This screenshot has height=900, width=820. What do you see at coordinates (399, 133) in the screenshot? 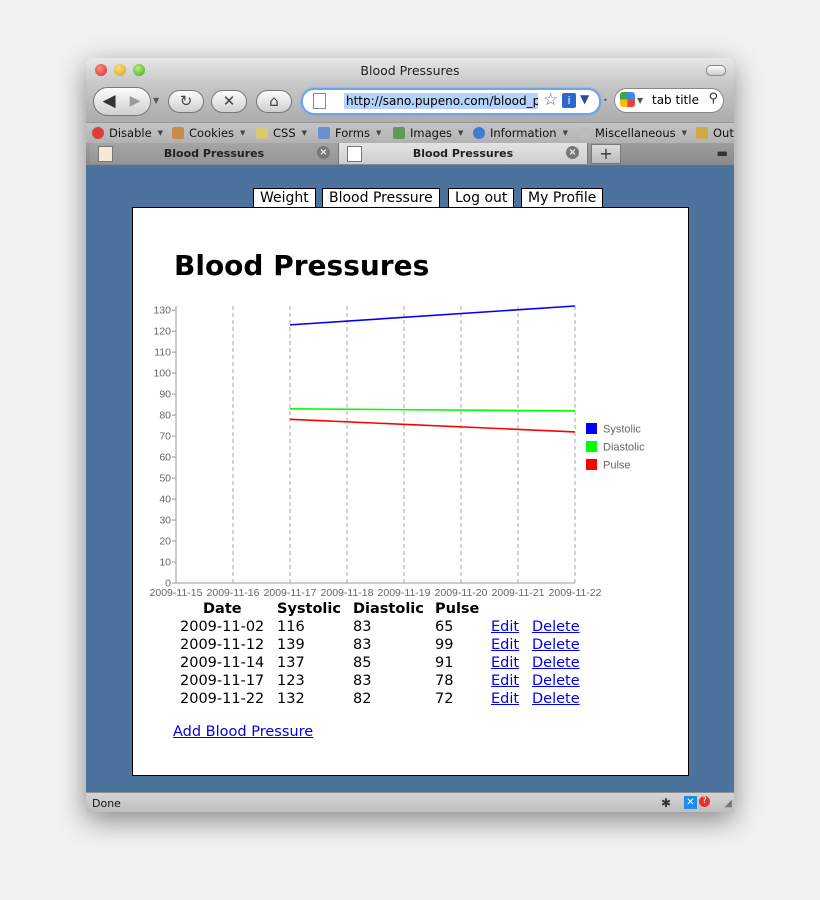
I see `images-icon` at bounding box center [399, 133].